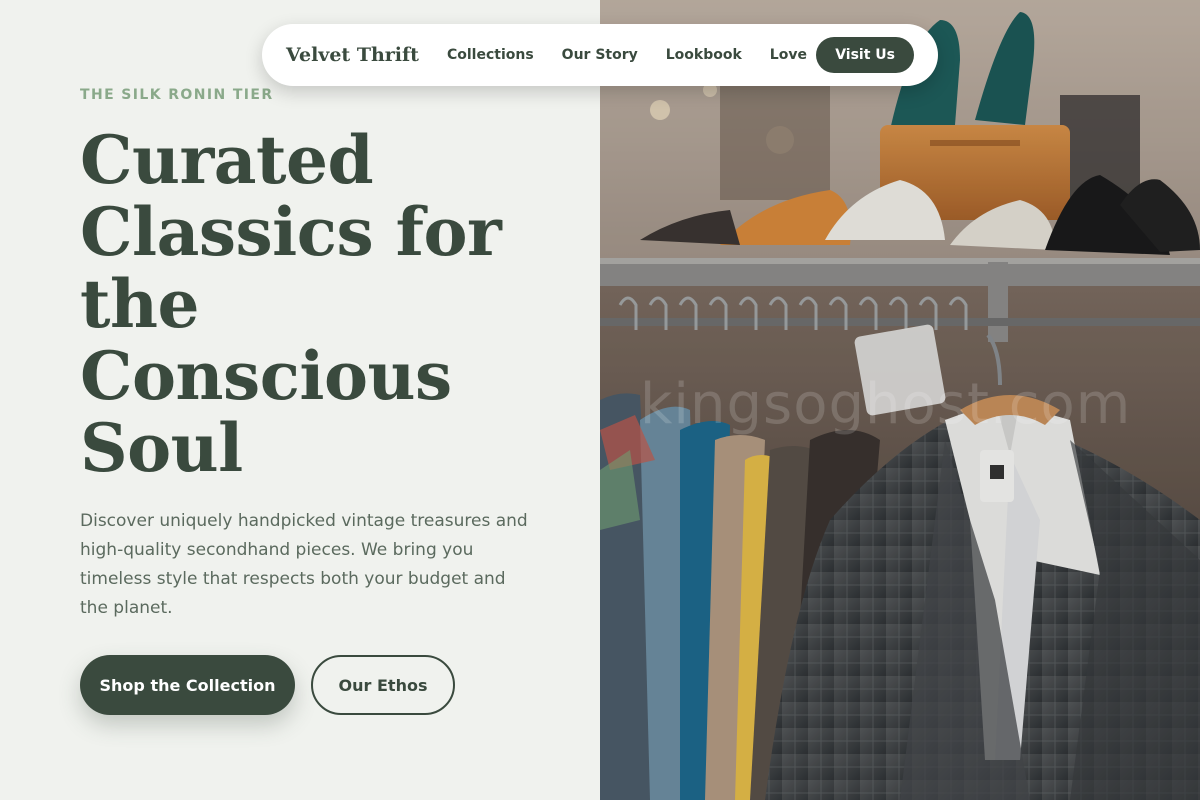  Describe the element at coordinates (383, 685) in the screenshot. I see `our-ethos-button: Our Ethos` at that location.